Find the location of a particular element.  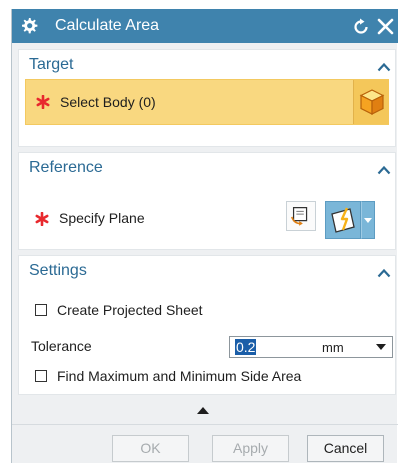

cube-icon is located at coordinates (372, 102).